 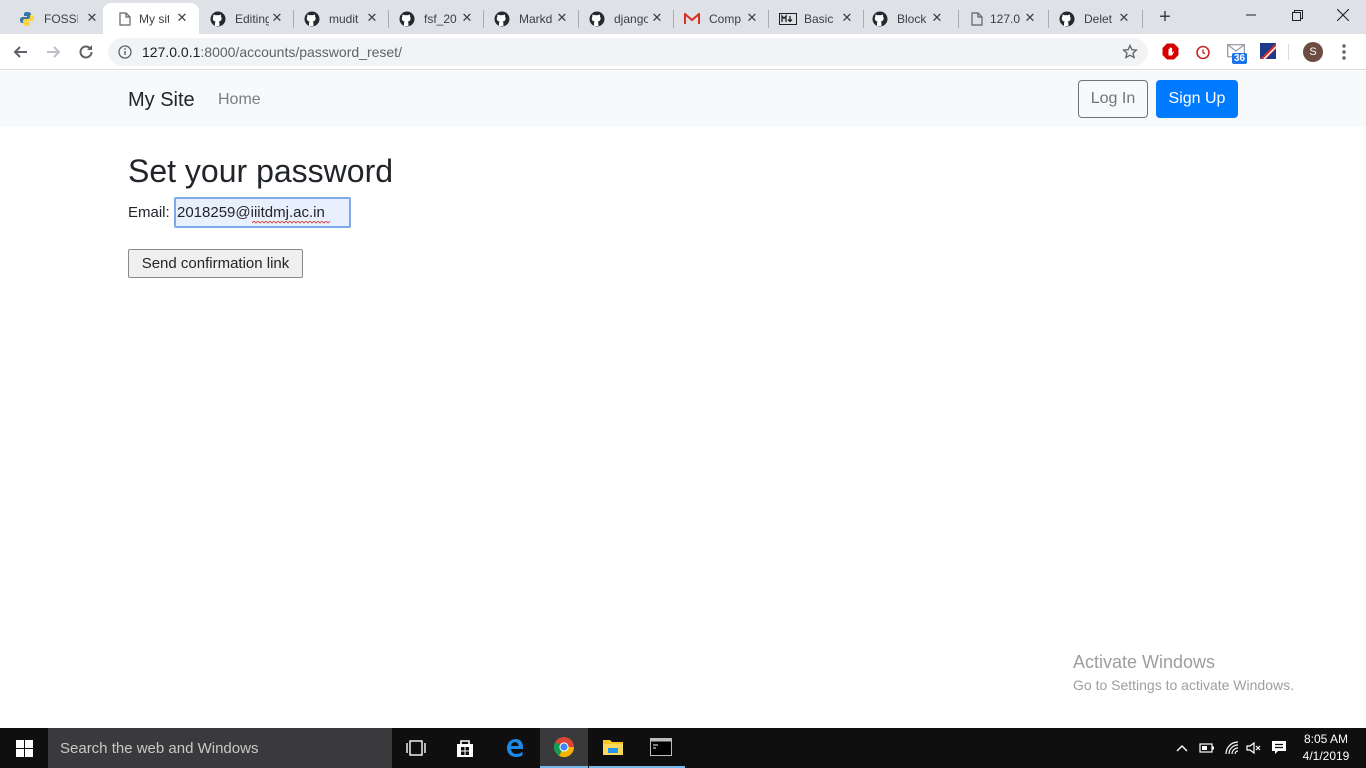 What do you see at coordinates (1207, 748) in the screenshot?
I see `battery-icon` at bounding box center [1207, 748].